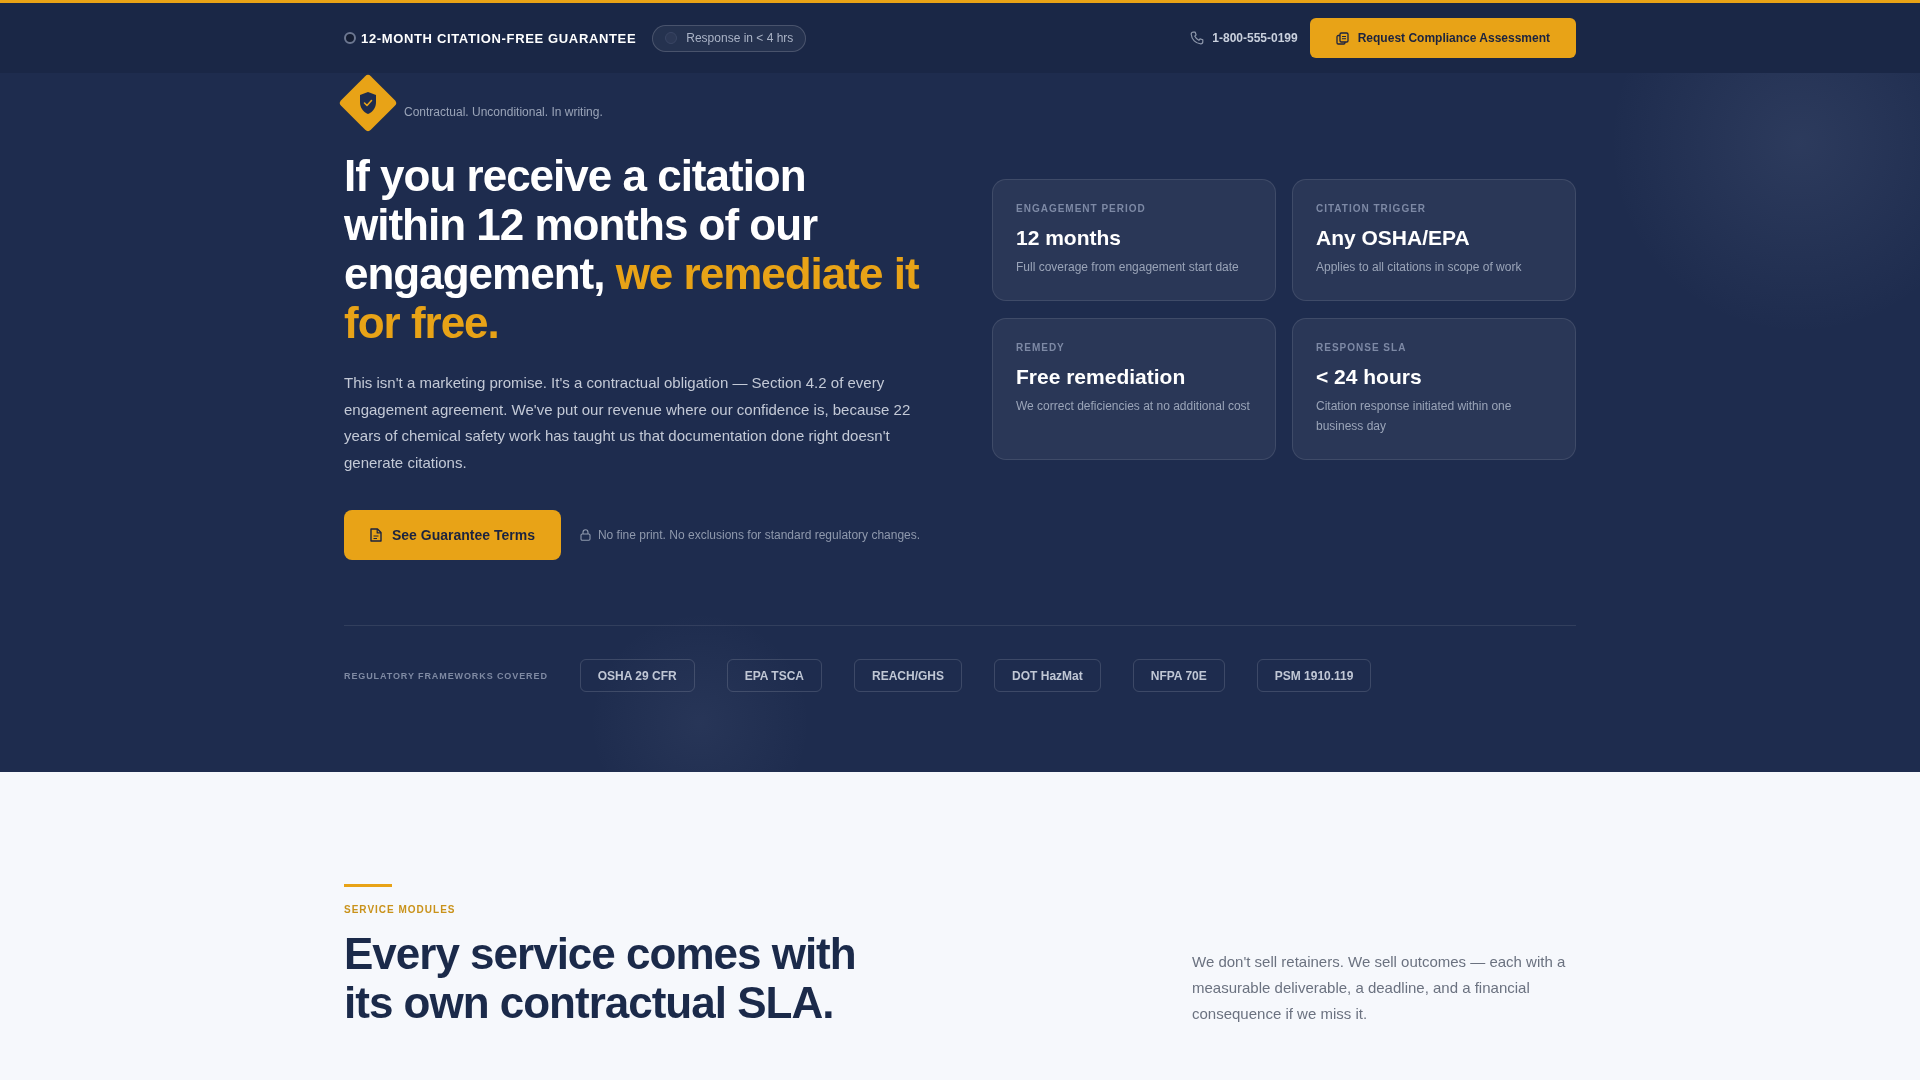 The width and height of the screenshot is (1920, 1080). What do you see at coordinates (1101, 377) in the screenshot?
I see `fact-value: Free remediation` at bounding box center [1101, 377].